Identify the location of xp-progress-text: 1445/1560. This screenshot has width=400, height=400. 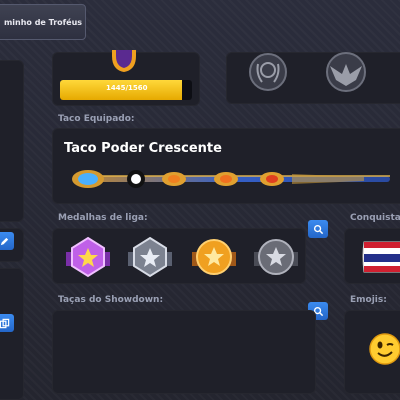
(127, 88).